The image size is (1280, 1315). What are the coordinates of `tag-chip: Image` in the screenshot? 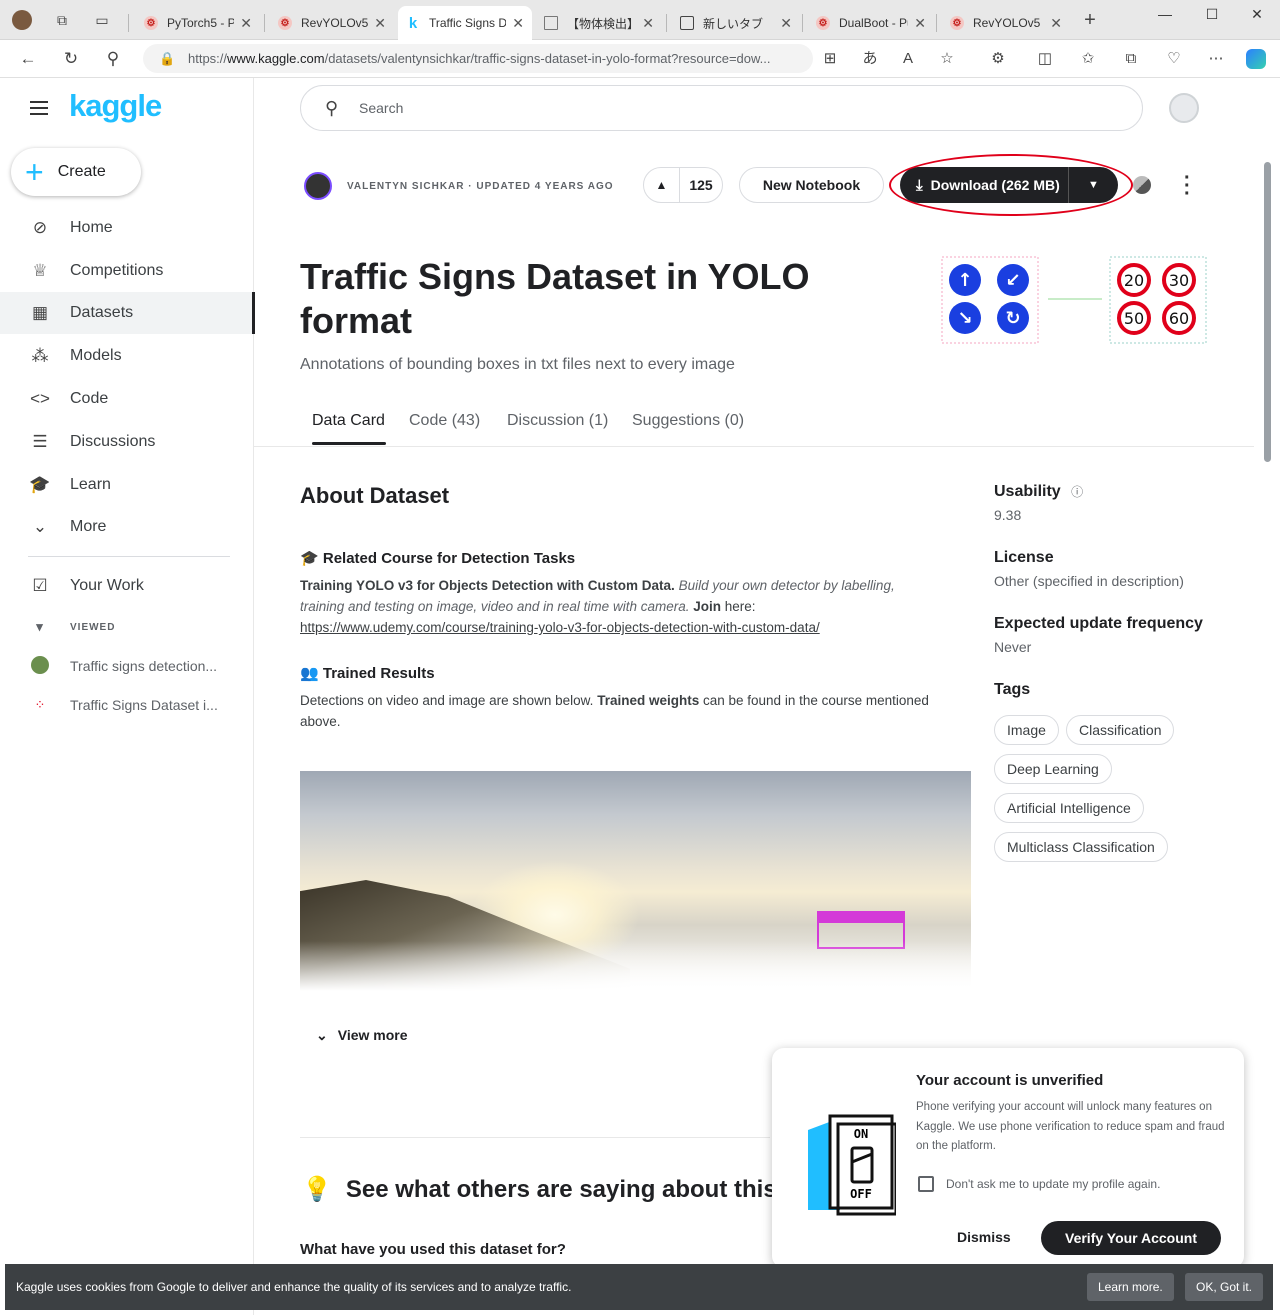 It's located at (1026, 730).